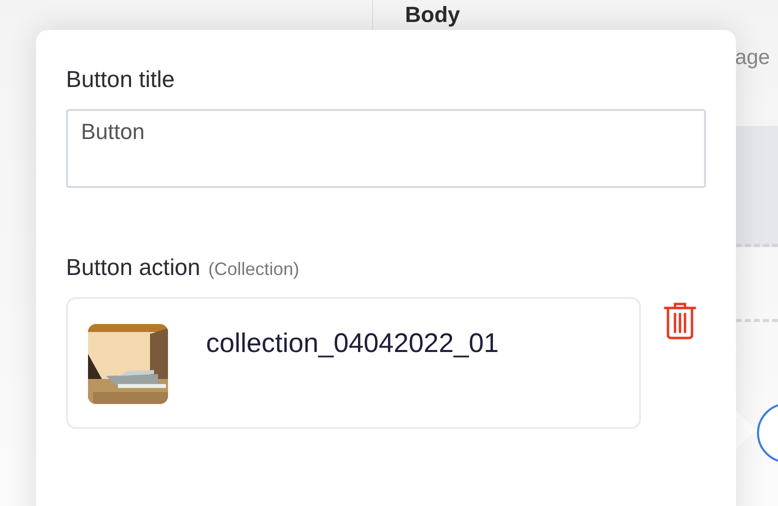  I want to click on section-heading: Body, so click(433, 15).